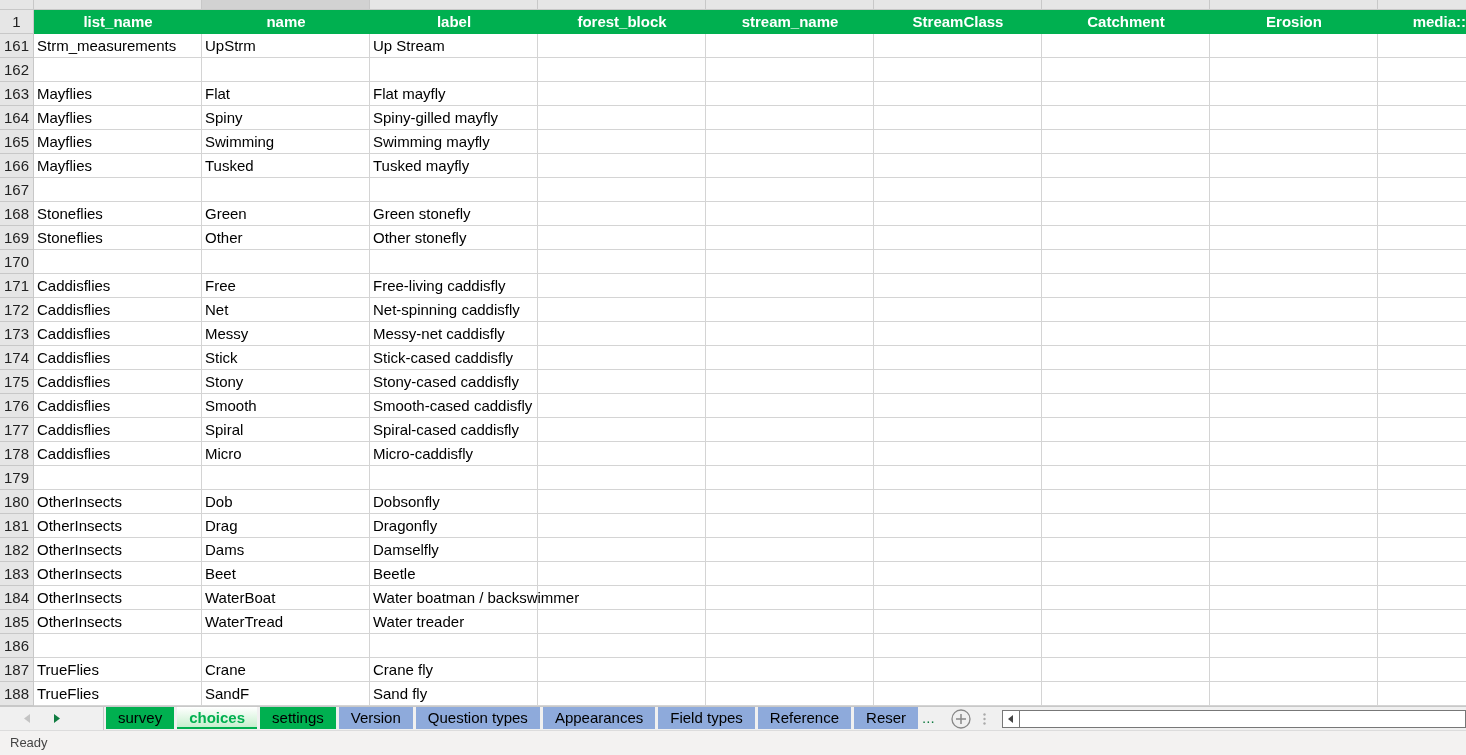 The image size is (1466, 755). What do you see at coordinates (454, 22) in the screenshot?
I see `column-header: label` at bounding box center [454, 22].